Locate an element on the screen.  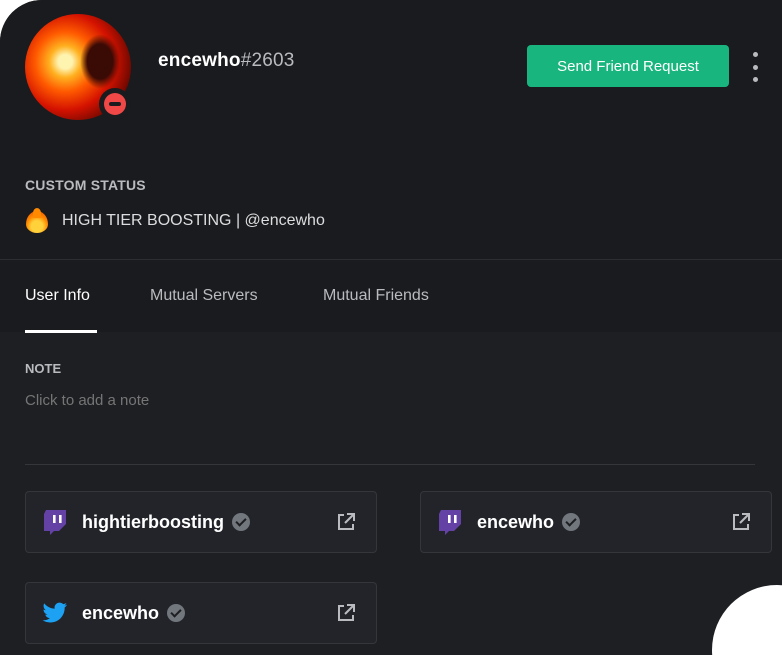
connection-name: hightierboosting is located at coordinates (153, 521).